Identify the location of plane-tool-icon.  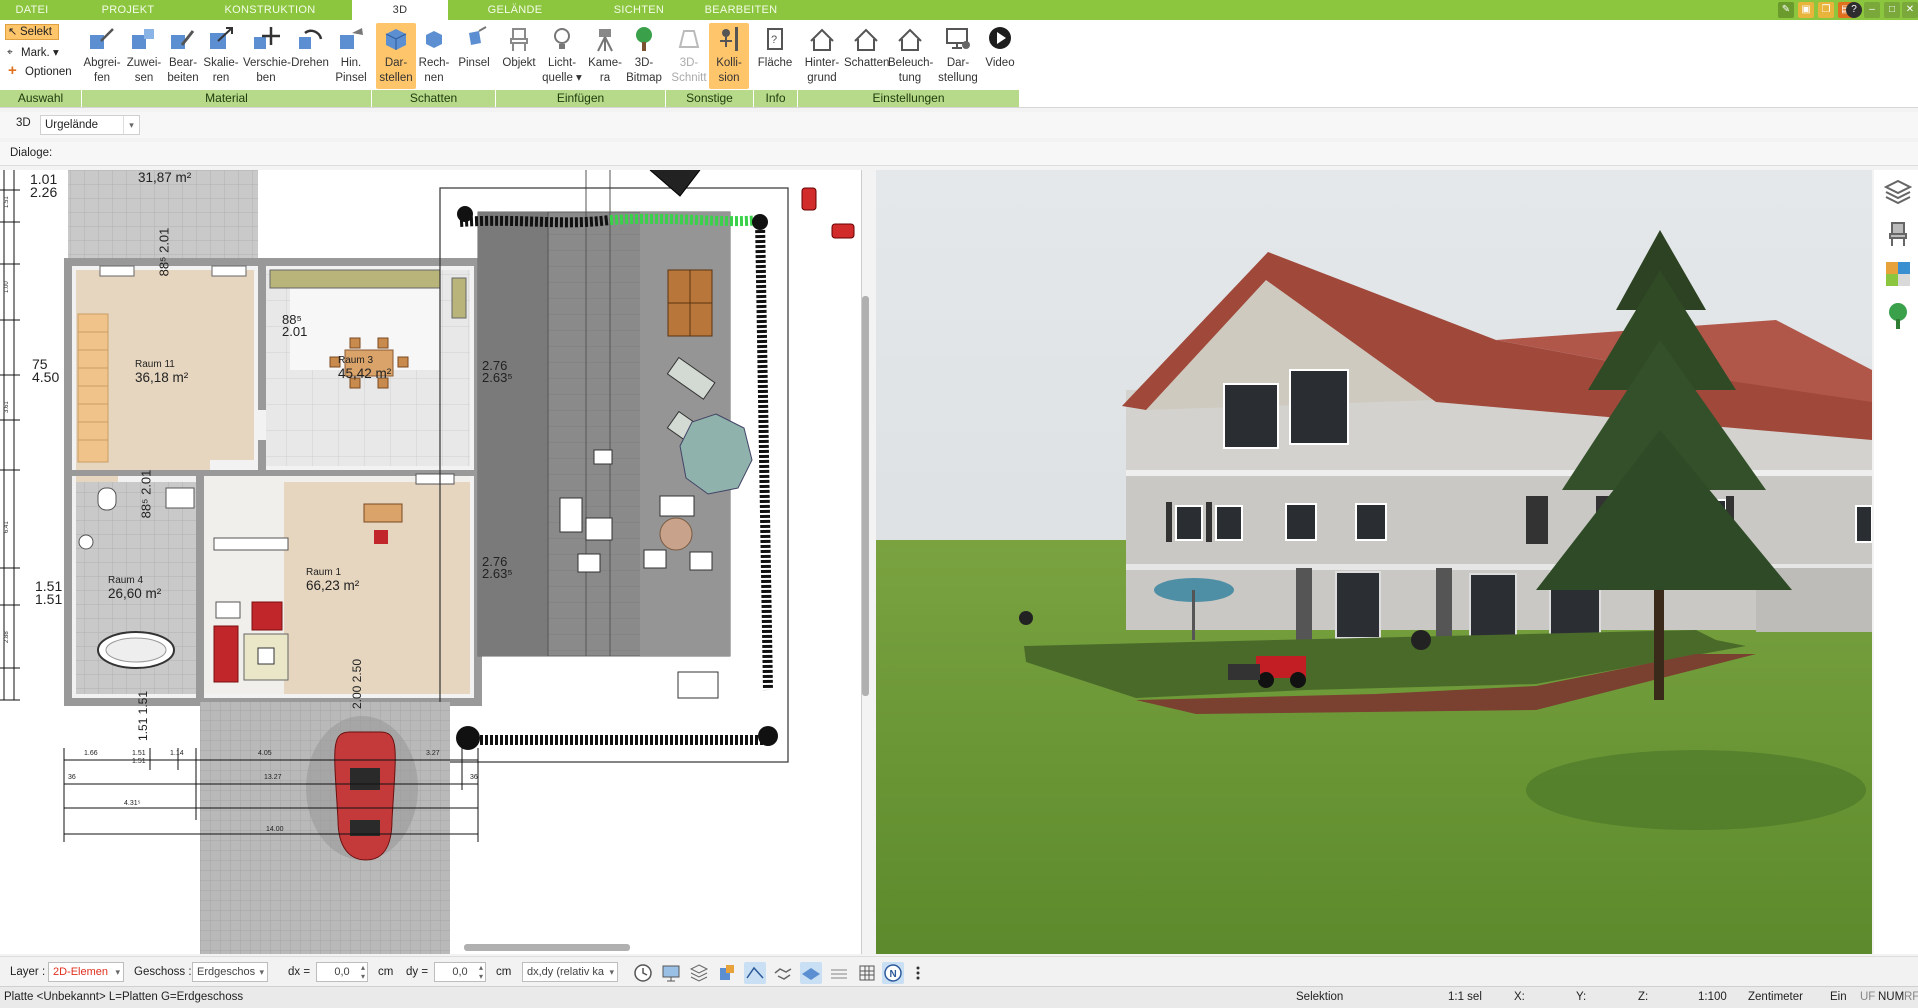
(811, 973).